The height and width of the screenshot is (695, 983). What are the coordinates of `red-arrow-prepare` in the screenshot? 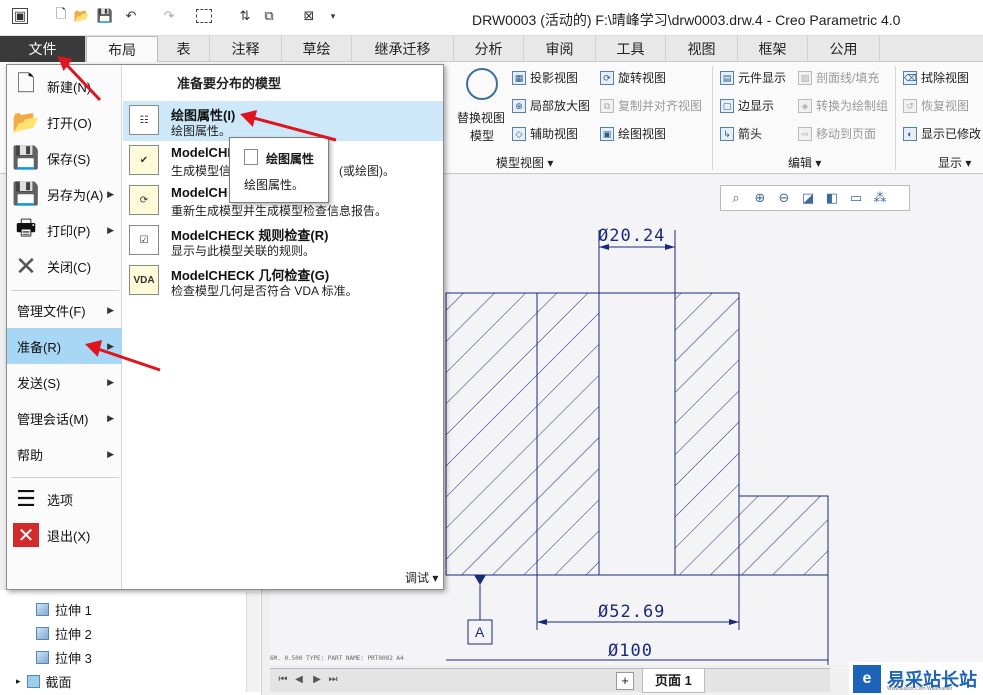 It's located at (127, 359).